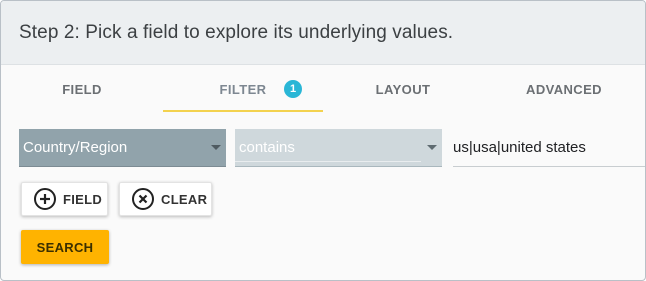 This screenshot has height=281, width=646. Describe the element at coordinates (65, 247) in the screenshot. I see `search-button: SEARCH` at that location.